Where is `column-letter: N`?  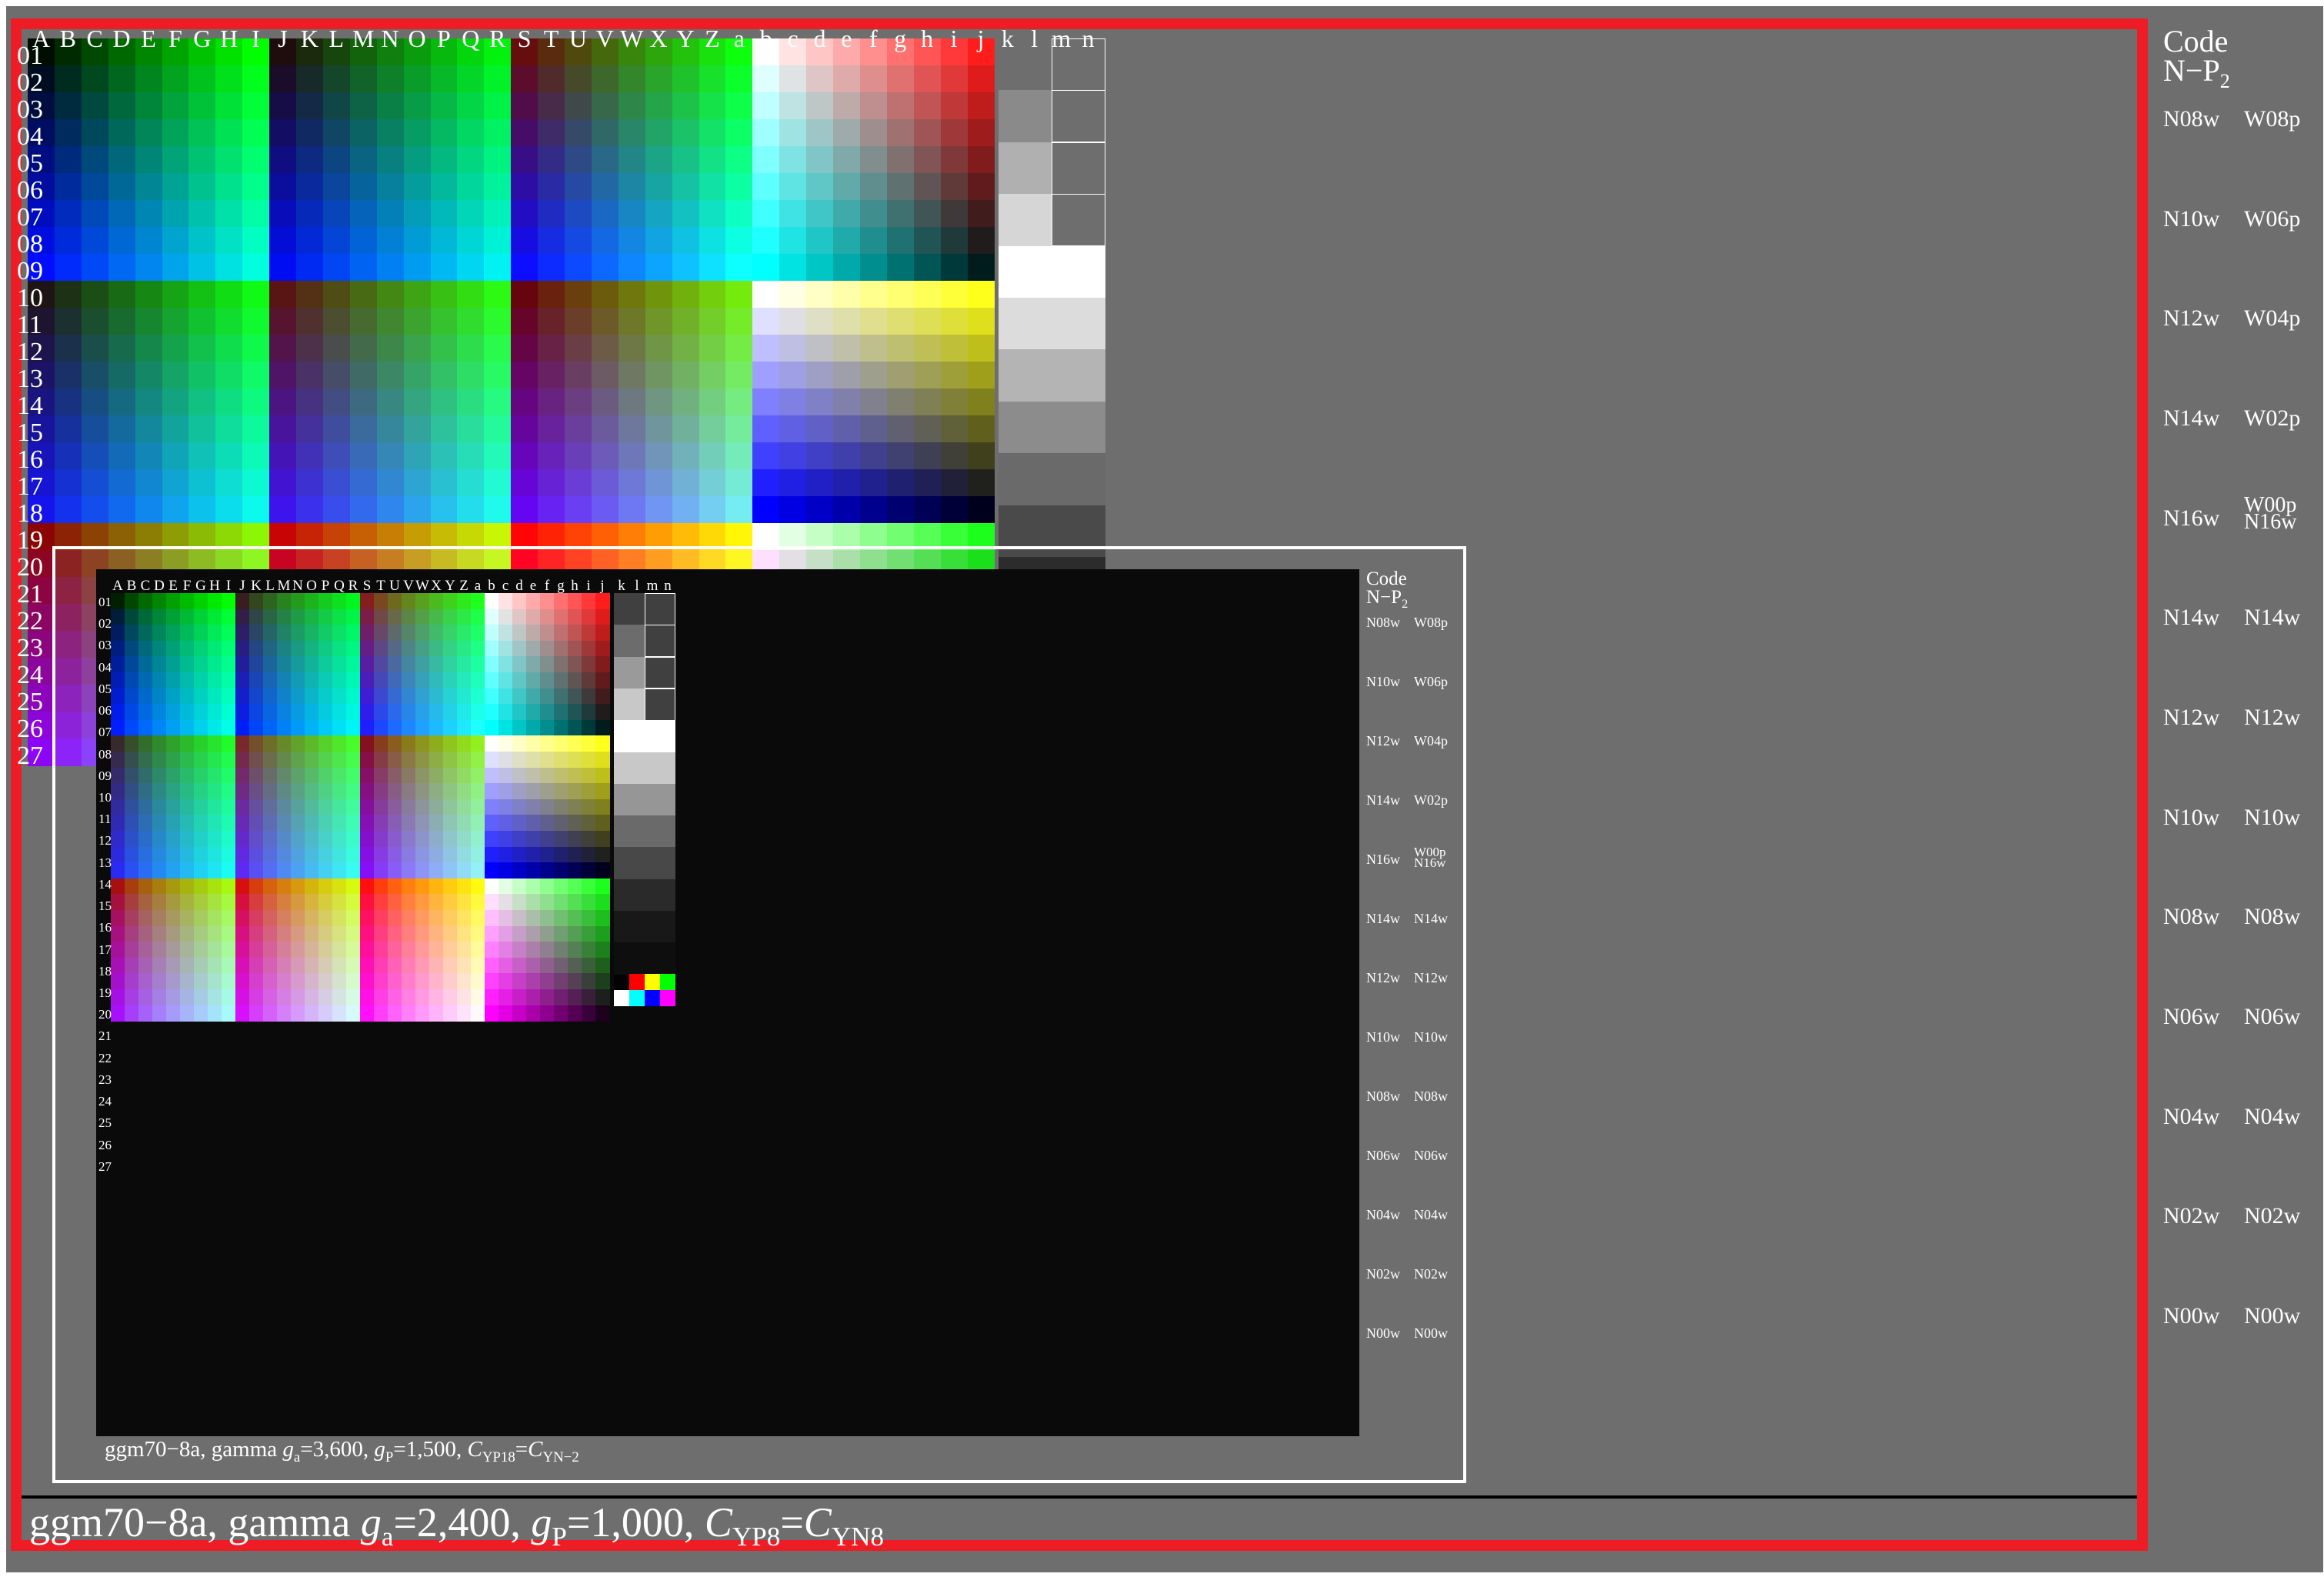
column-letter: N is located at coordinates (390, 38).